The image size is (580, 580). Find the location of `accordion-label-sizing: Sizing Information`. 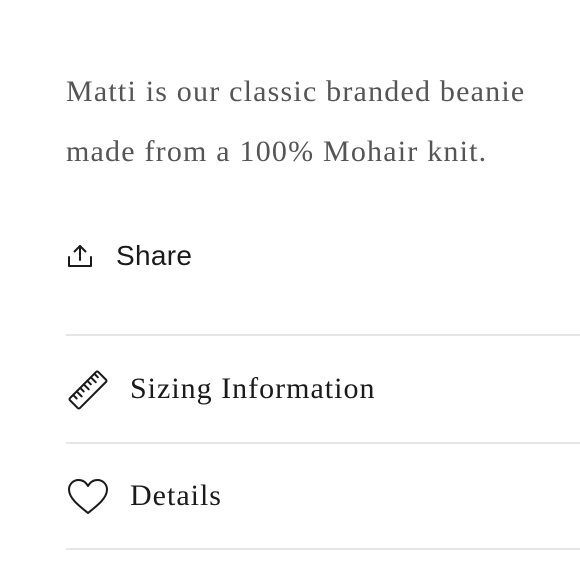

accordion-label-sizing: Sizing Information is located at coordinates (253, 388).